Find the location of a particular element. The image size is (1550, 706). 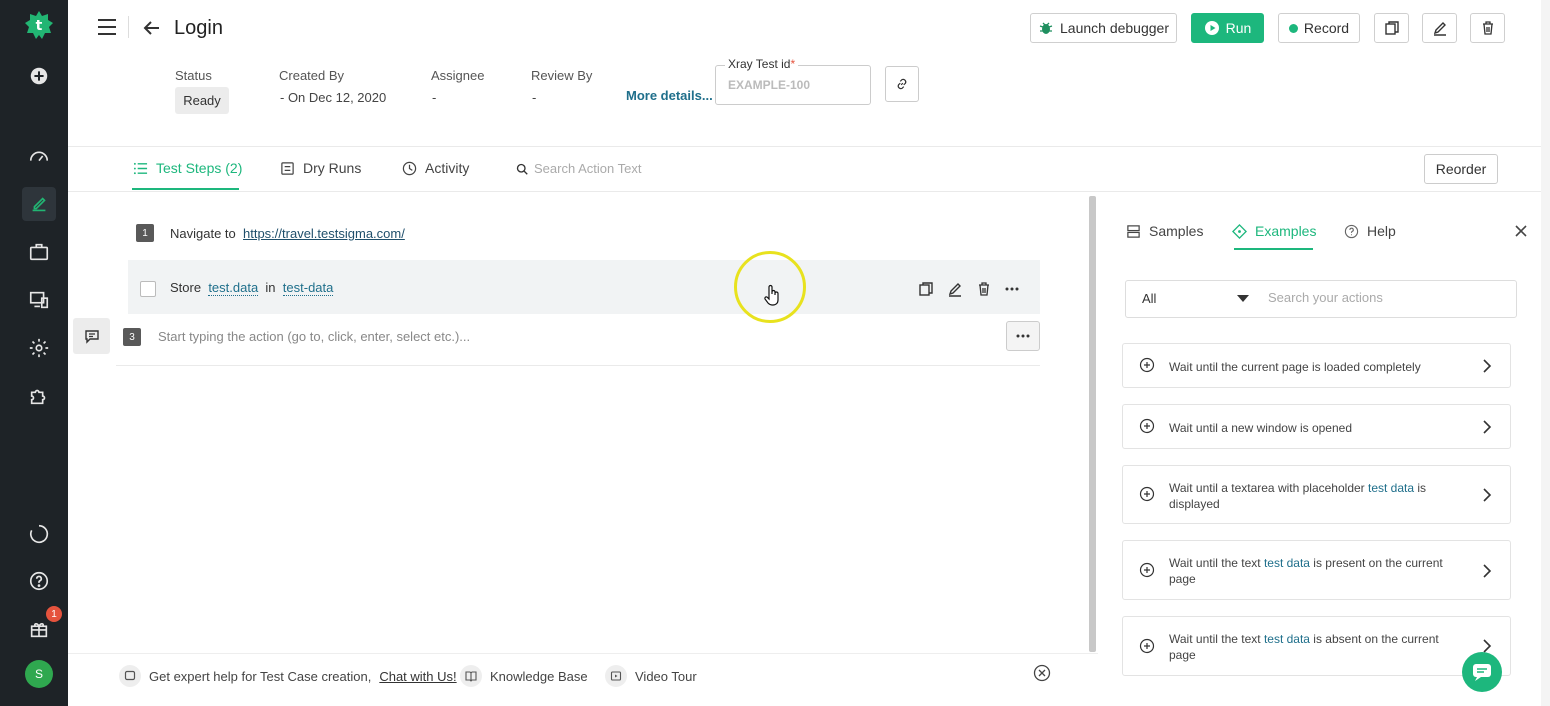

review-by-label: Review By is located at coordinates (562, 75).